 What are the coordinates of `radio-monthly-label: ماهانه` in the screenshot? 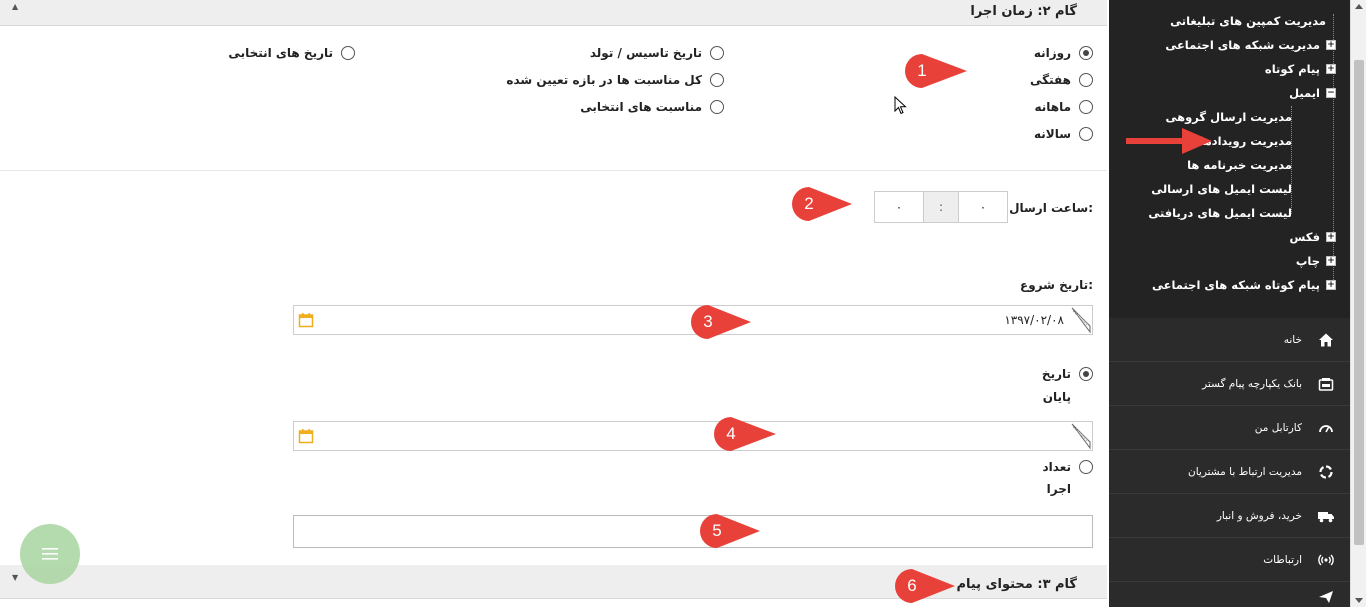 It's located at (1052, 107).